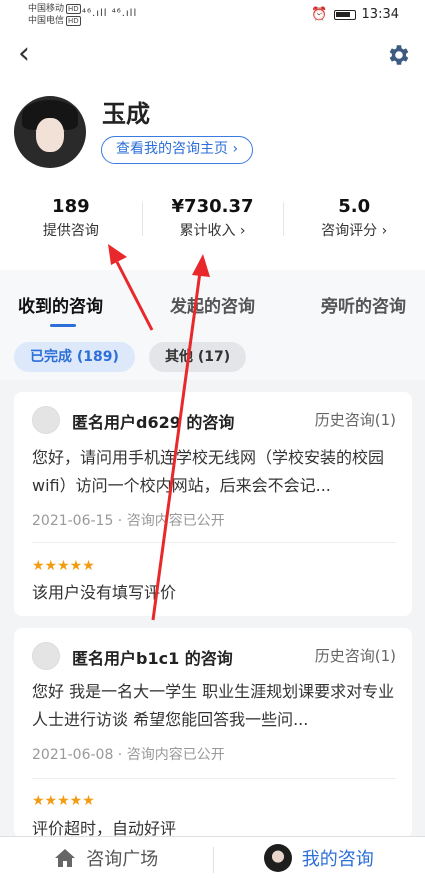 This screenshot has width=425, height=878. What do you see at coordinates (153, 422) in the screenshot?
I see `card-title: 匿名用户d629 的咨询` at bounding box center [153, 422].